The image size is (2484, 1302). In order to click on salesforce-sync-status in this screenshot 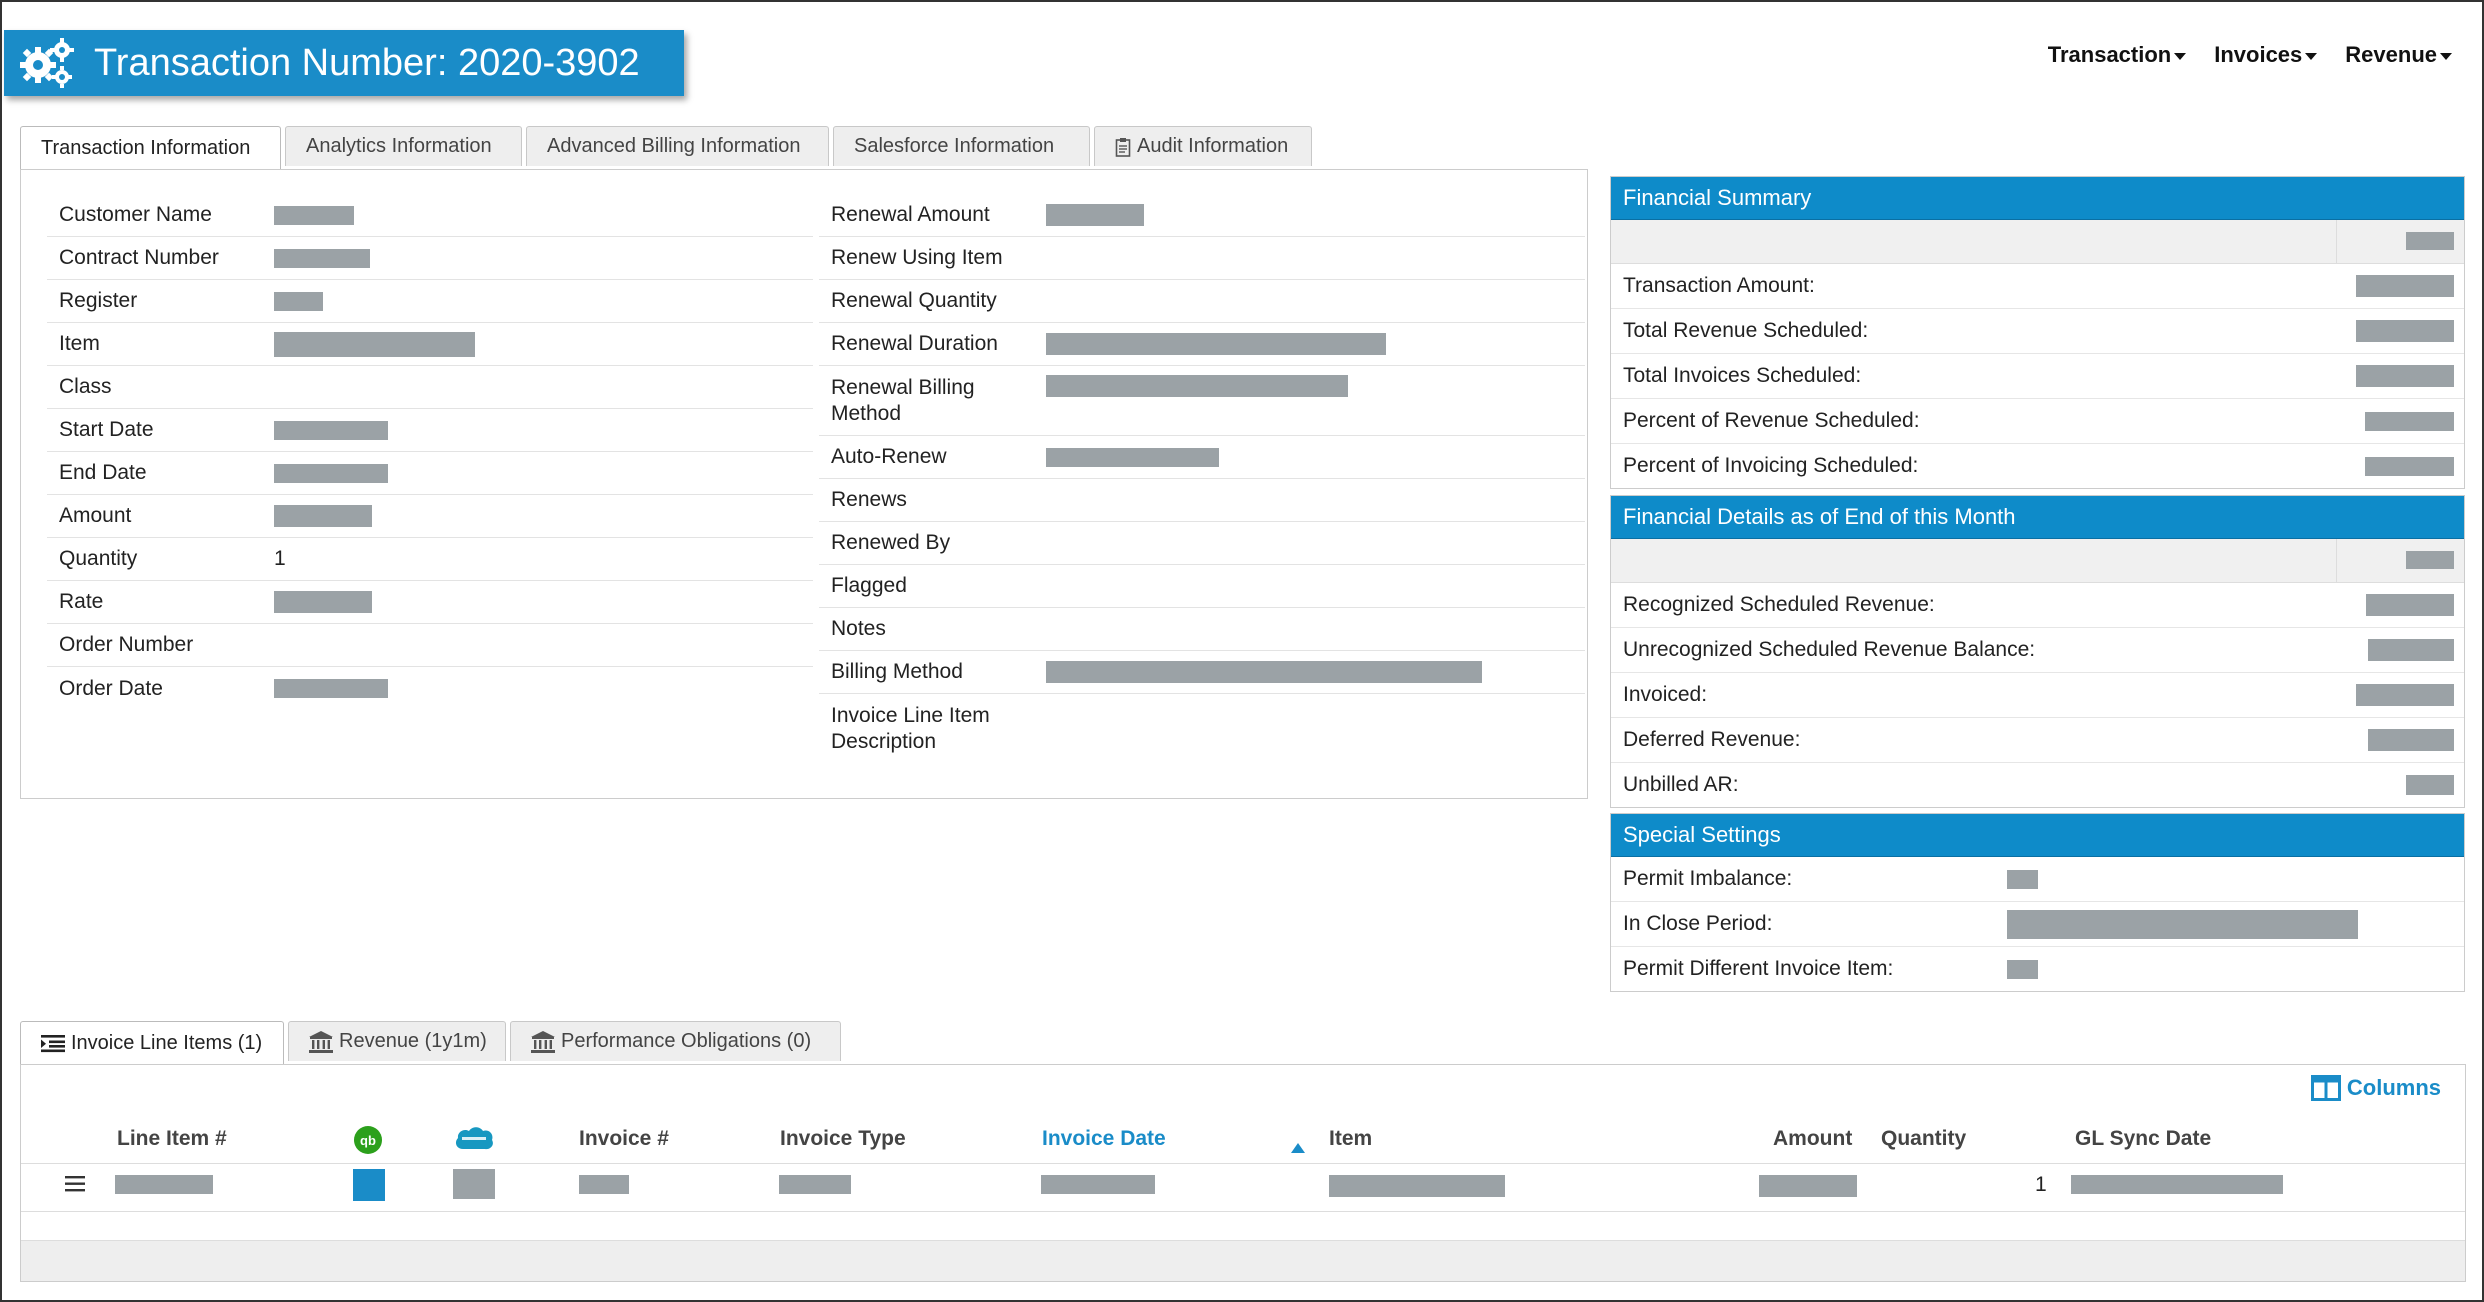, I will do `click(474, 1186)`.